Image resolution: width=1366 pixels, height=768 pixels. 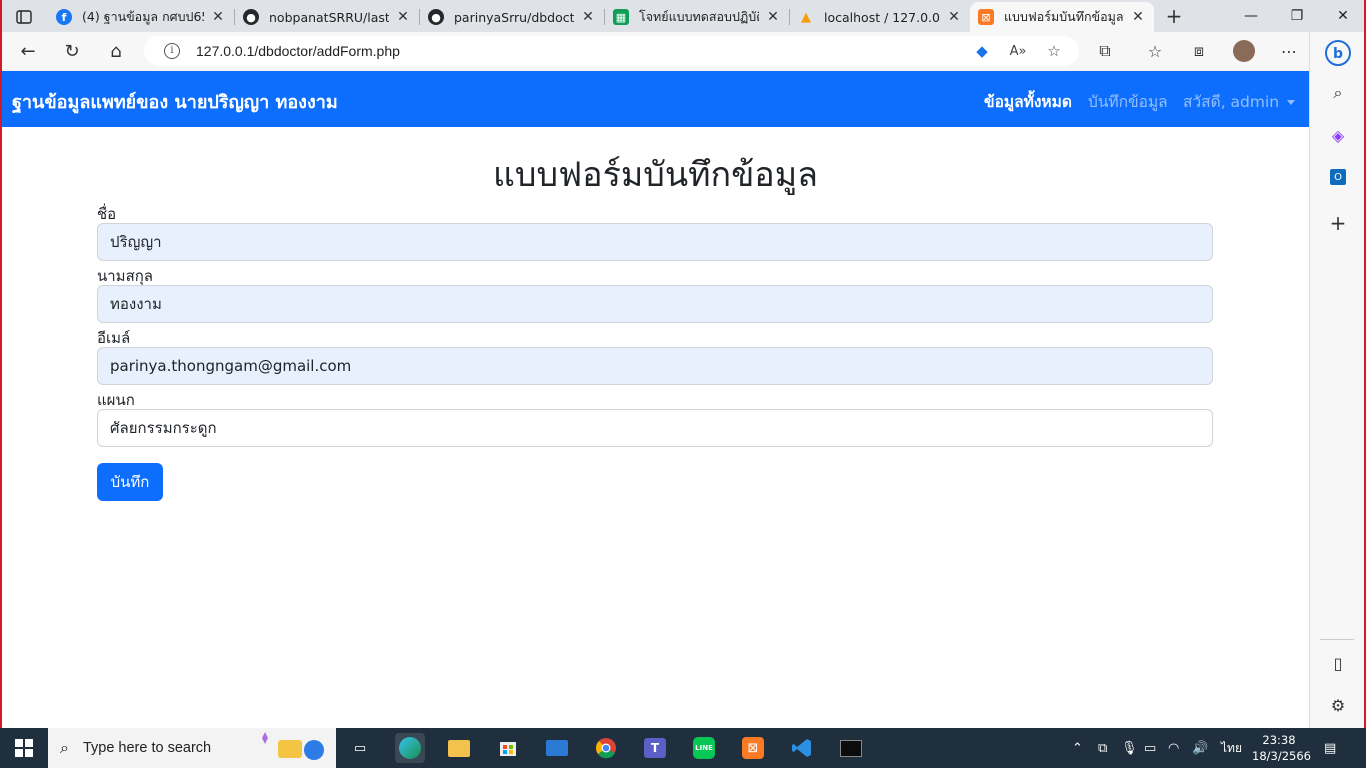 What do you see at coordinates (1330, 748) in the screenshot?
I see `notification-center-icon: ▤` at bounding box center [1330, 748].